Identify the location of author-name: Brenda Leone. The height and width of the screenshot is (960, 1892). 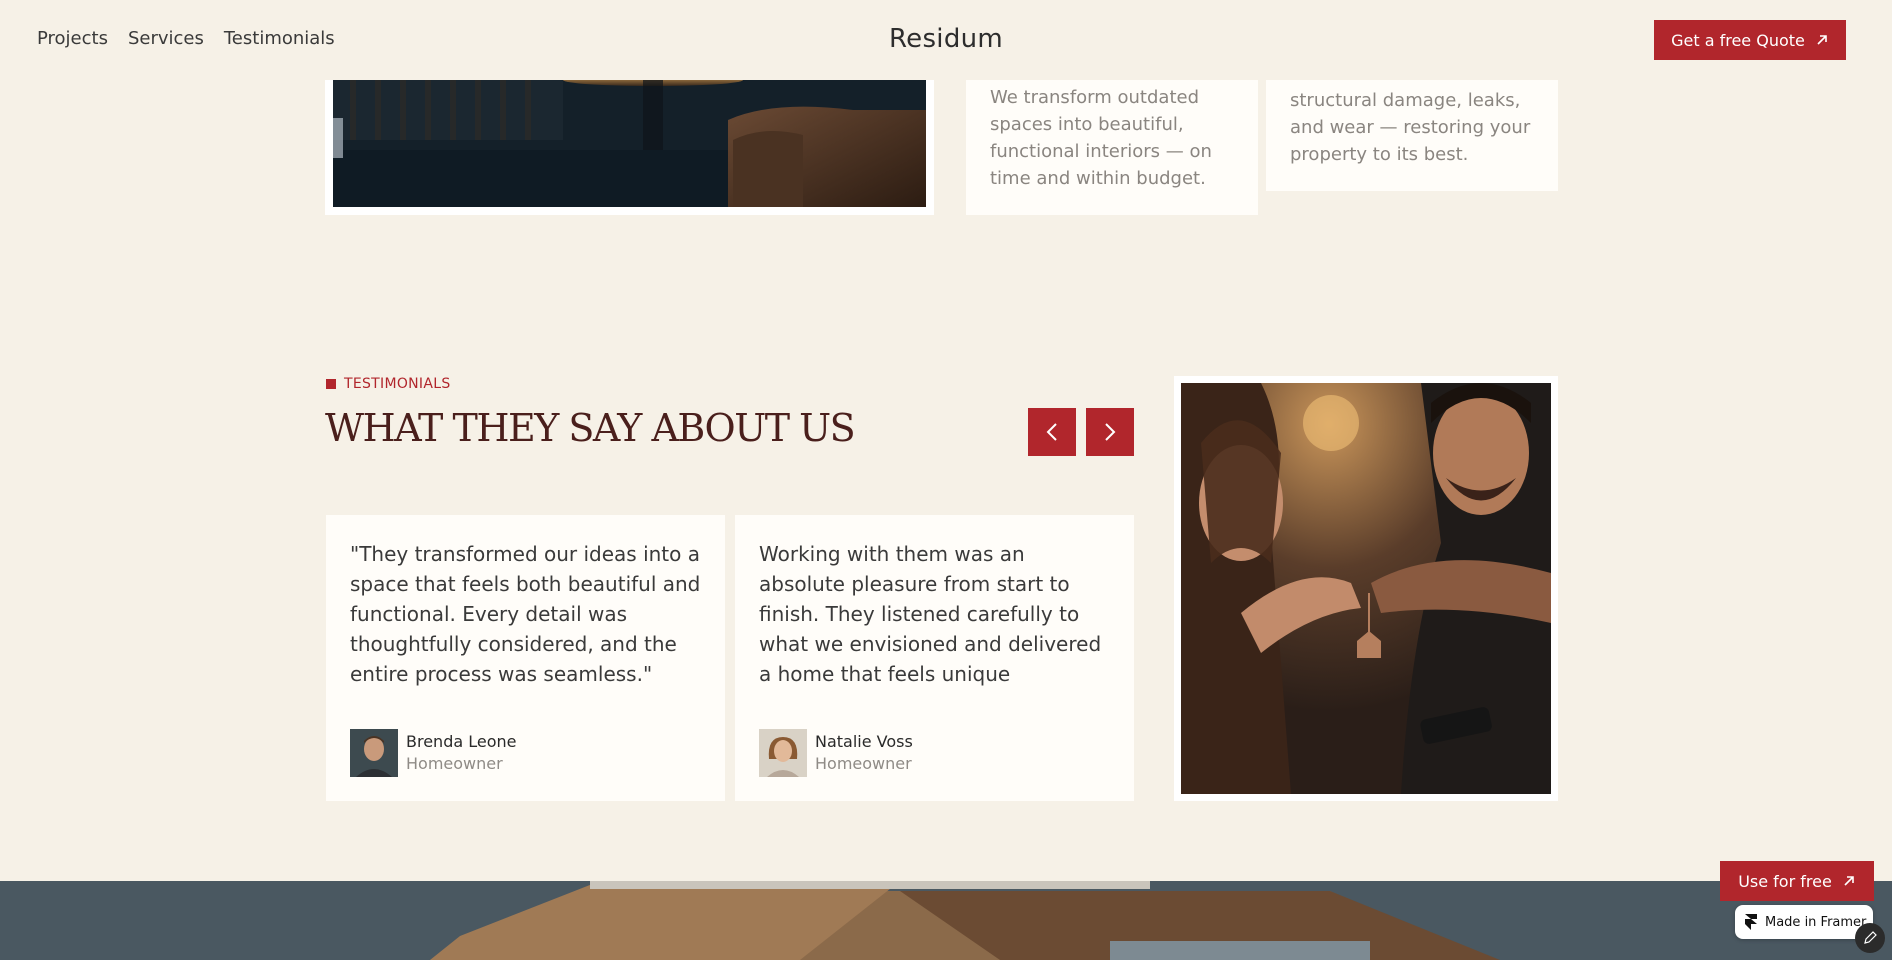
(461, 741).